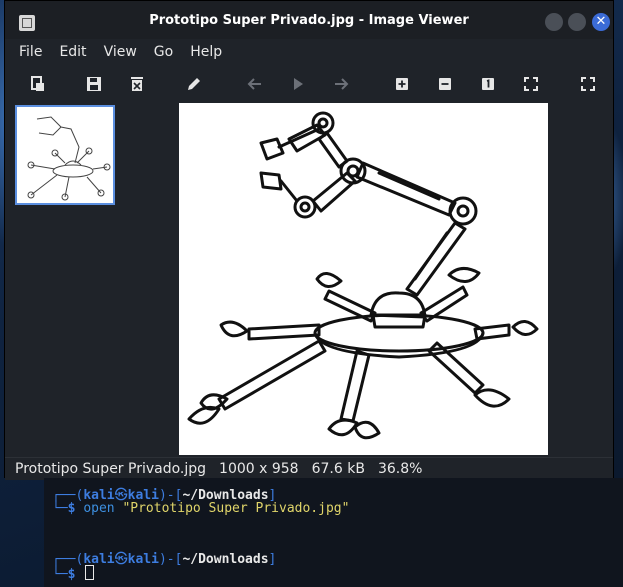 The image size is (623, 587). Describe the element at coordinates (90, 572) in the screenshot. I see `terminal-cursor` at that location.